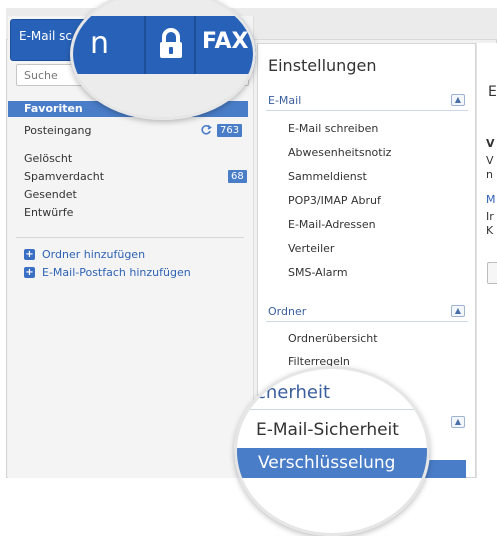 The image size is (497, 536). Describe the element at coordinates (237, 176) in the screenshot. I see `spam-count-badge: 68` at that location.